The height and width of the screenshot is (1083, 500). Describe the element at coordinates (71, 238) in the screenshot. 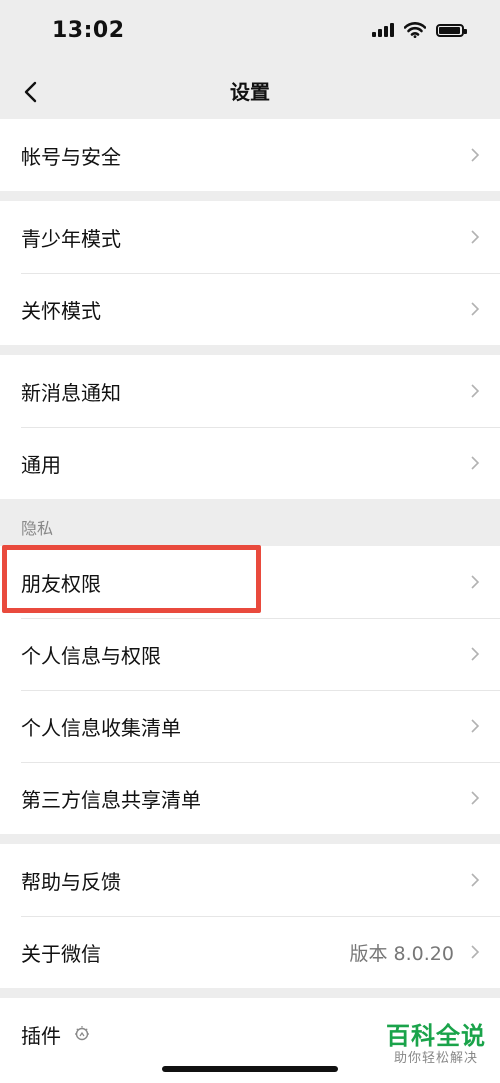

I see `settings-item-label: 青少年模式` at that location.